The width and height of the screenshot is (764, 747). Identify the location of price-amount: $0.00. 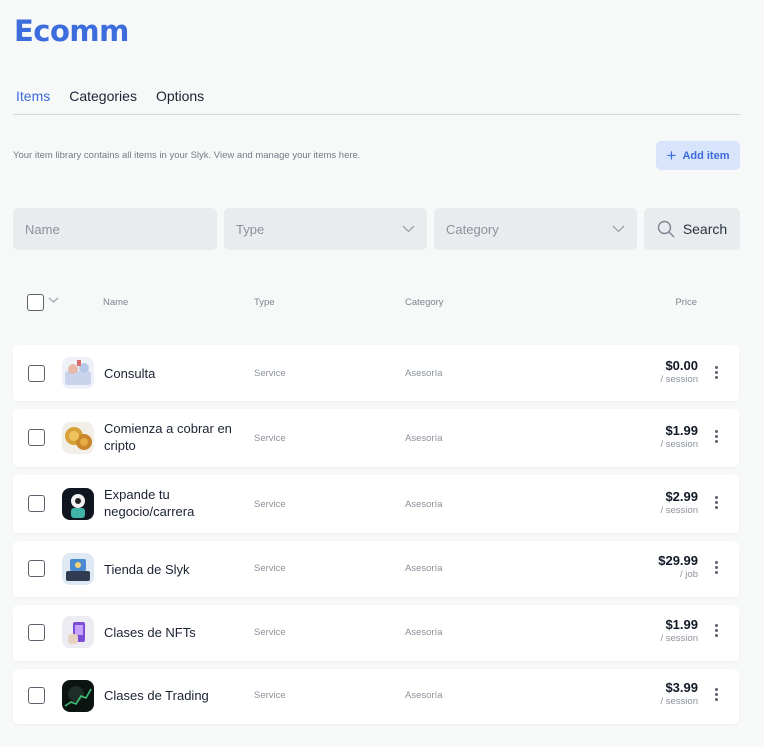
(681, 365).